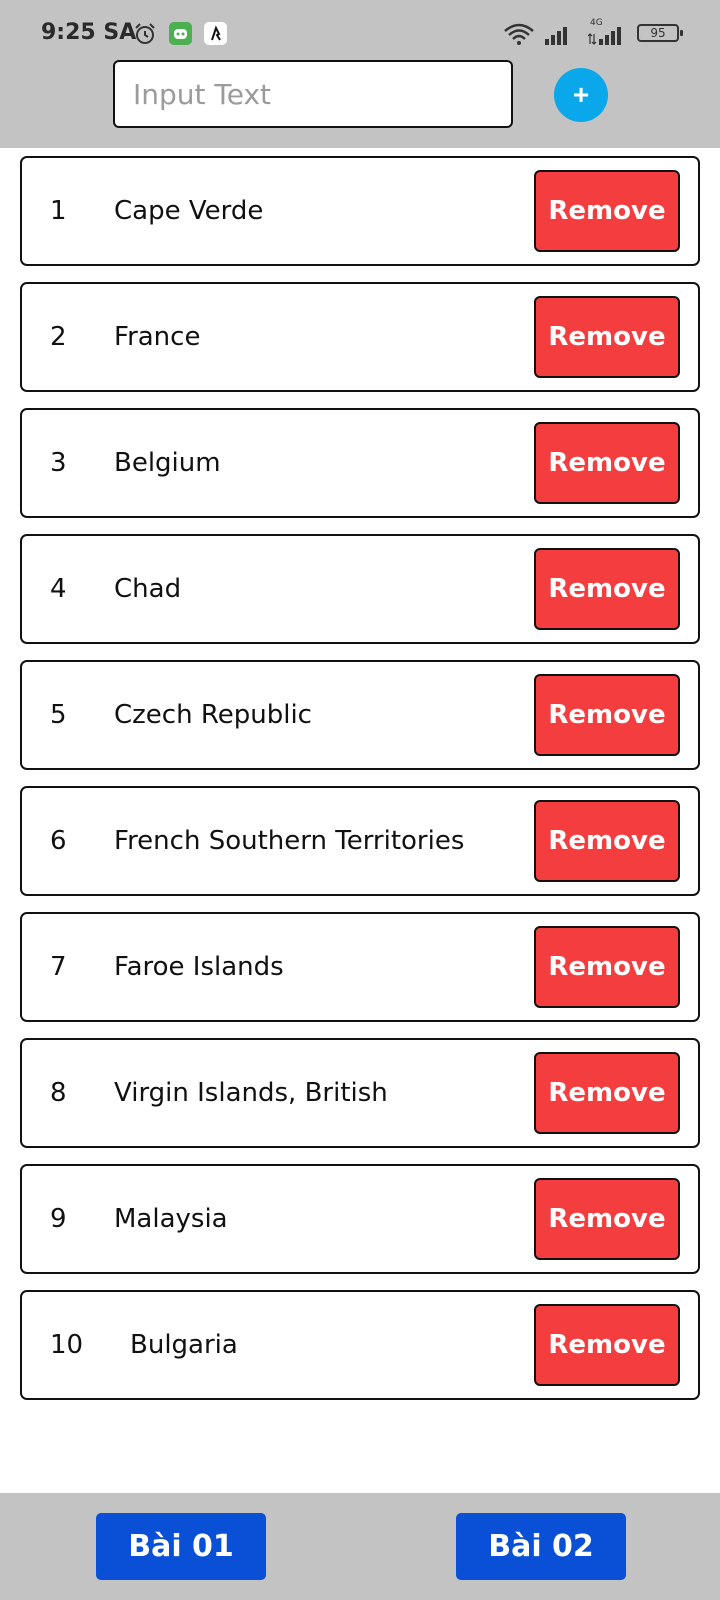  Describe the element at coordinates (58, 337) in the screenshot. I see `item-index: 2` at that location.